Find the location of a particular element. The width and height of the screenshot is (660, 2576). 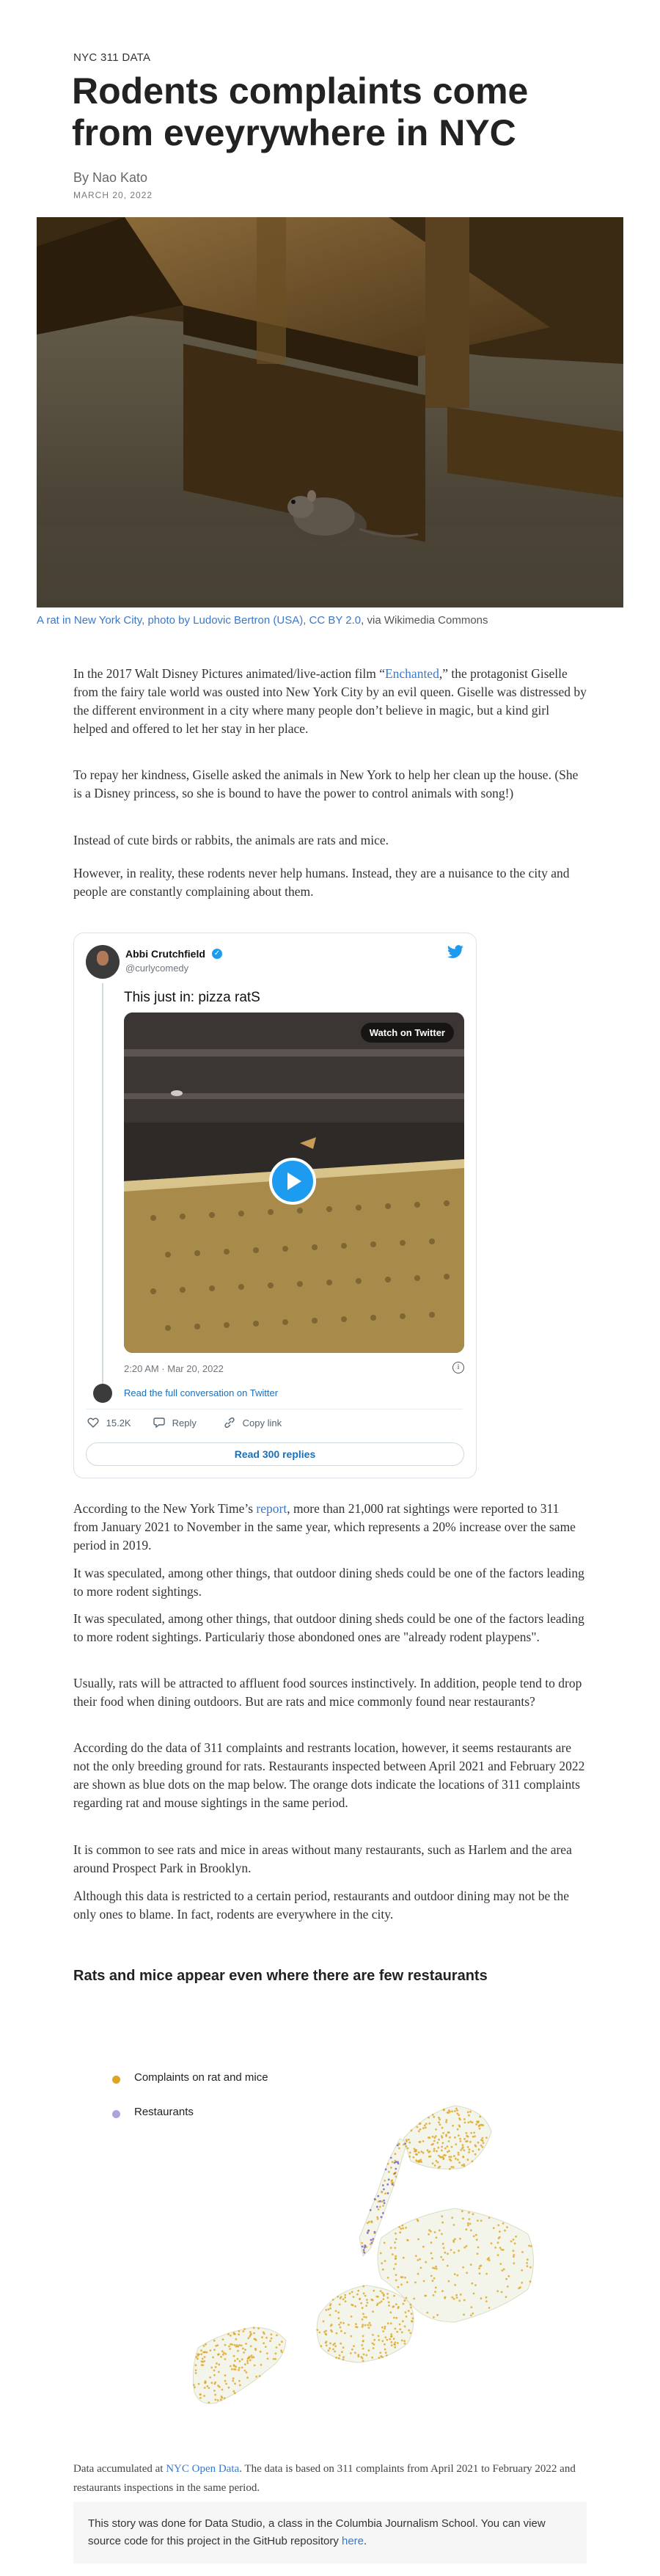

github-link: here is located at coordinates (353, 2541).